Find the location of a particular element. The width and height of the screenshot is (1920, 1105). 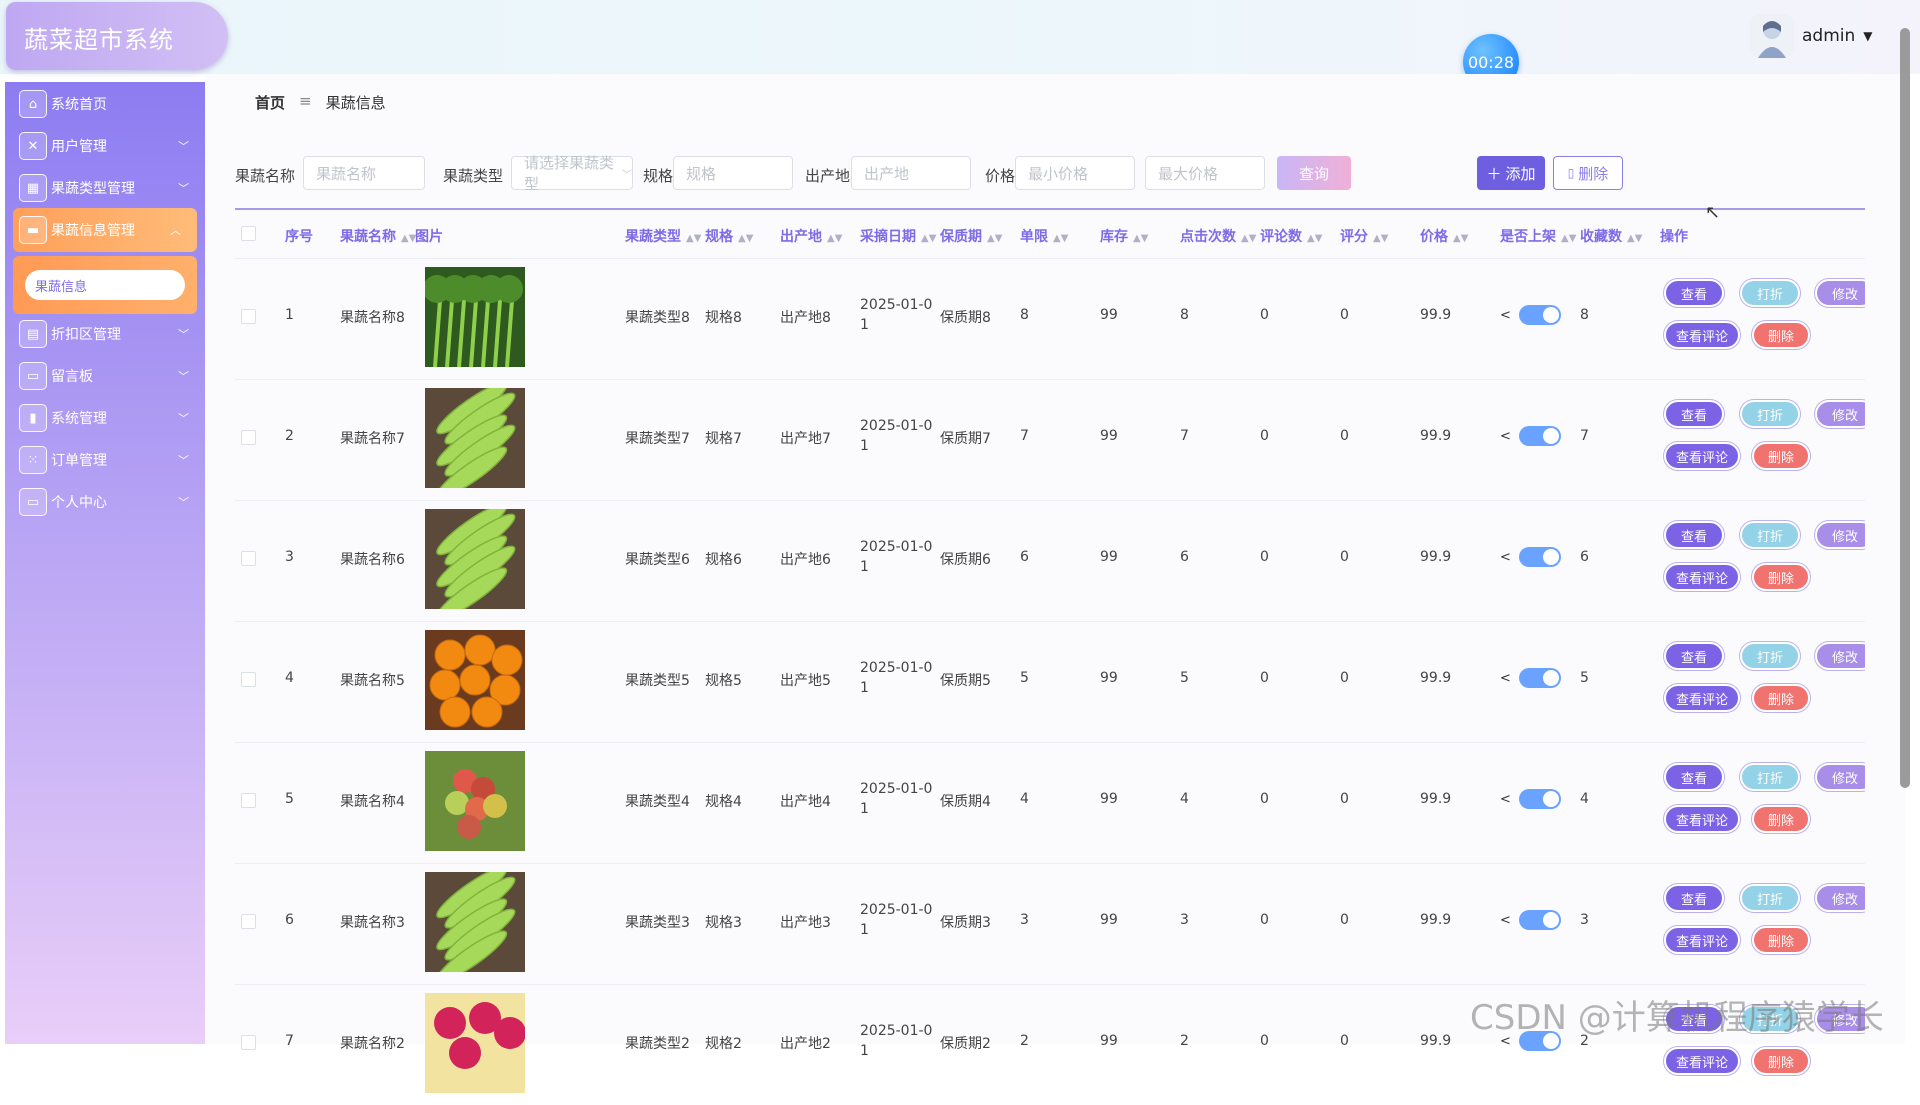

on-sale-toggle-group: < is located at coordinates (1530, 678).